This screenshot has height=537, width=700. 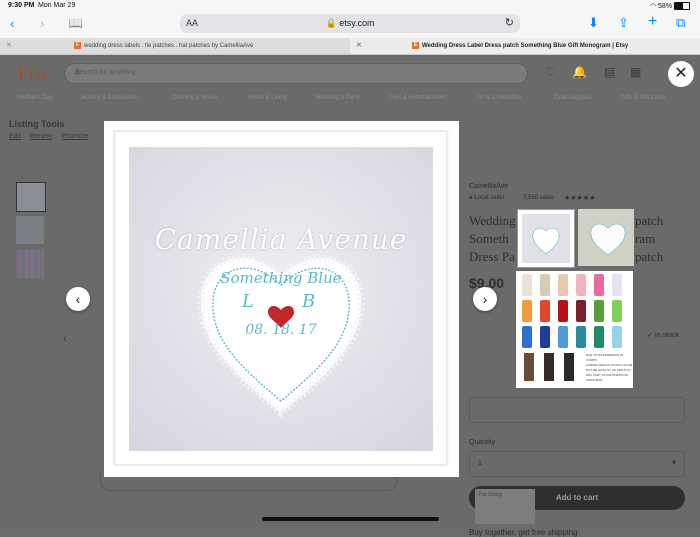 What do you see at coordinates (652, 22) in the screenshot?
I see `plus-icon: +` at bounding box center [652, 22].